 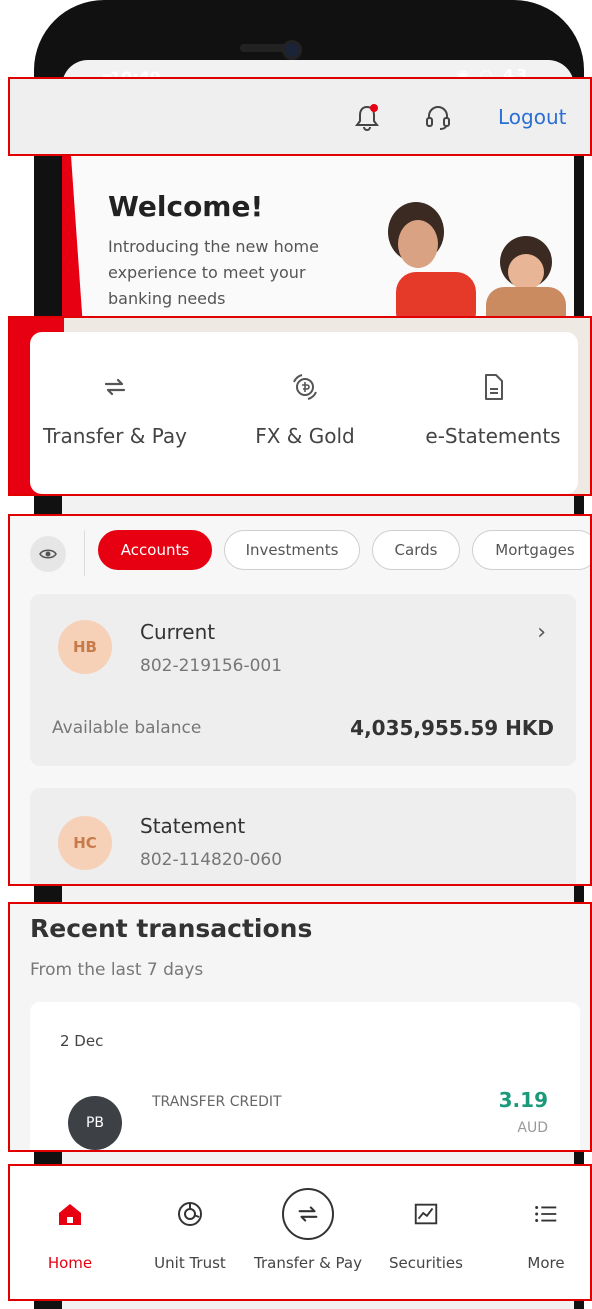 What do you see at coordinates (523, 1100) in the screenshot?
I see `transaction-amount: 3.19` at bounding box center [523, 1100].